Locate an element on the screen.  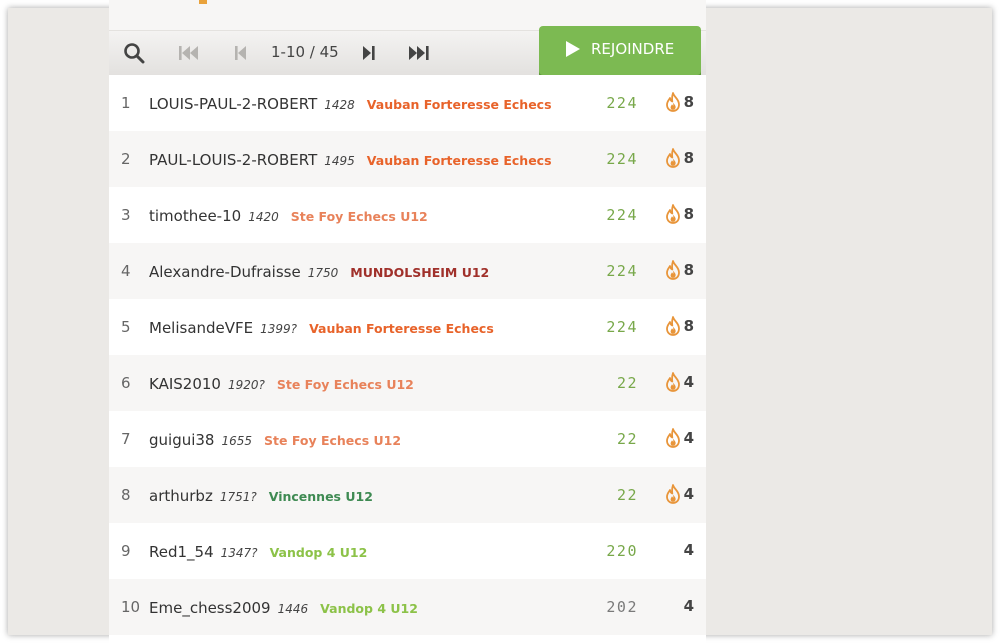
team-link: Vincennes U12 is located at coordinates (321, 496).